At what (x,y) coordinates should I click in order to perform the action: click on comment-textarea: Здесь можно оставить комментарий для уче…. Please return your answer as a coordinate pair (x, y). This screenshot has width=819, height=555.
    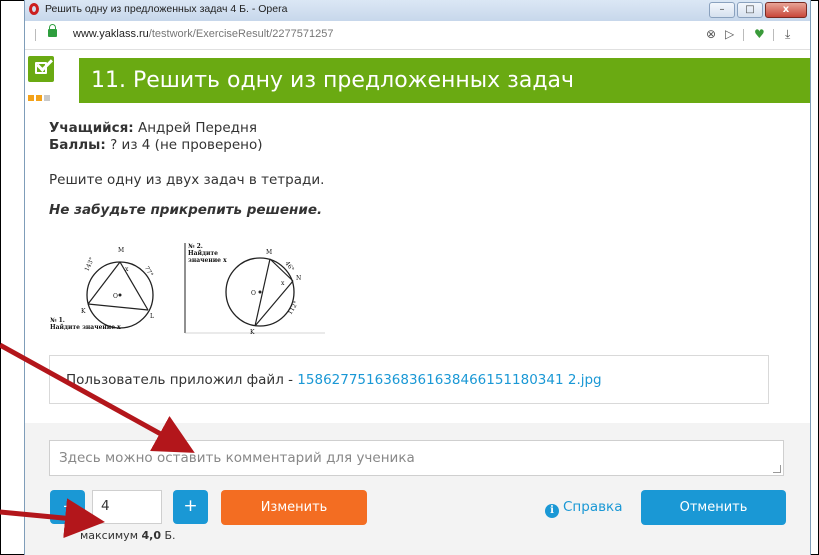
    Looking at the image, I should click on (416, 458).